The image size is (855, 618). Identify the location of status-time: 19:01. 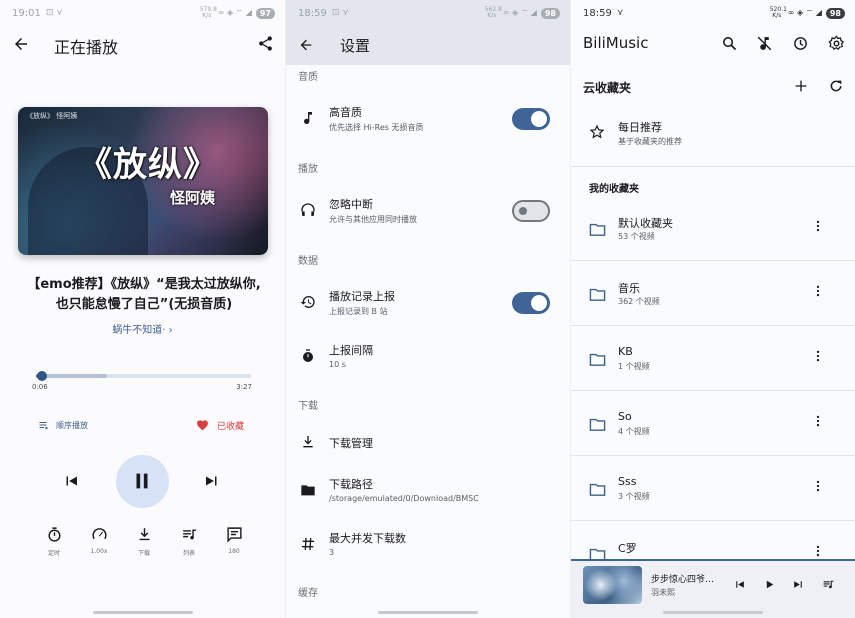
(26, 13).